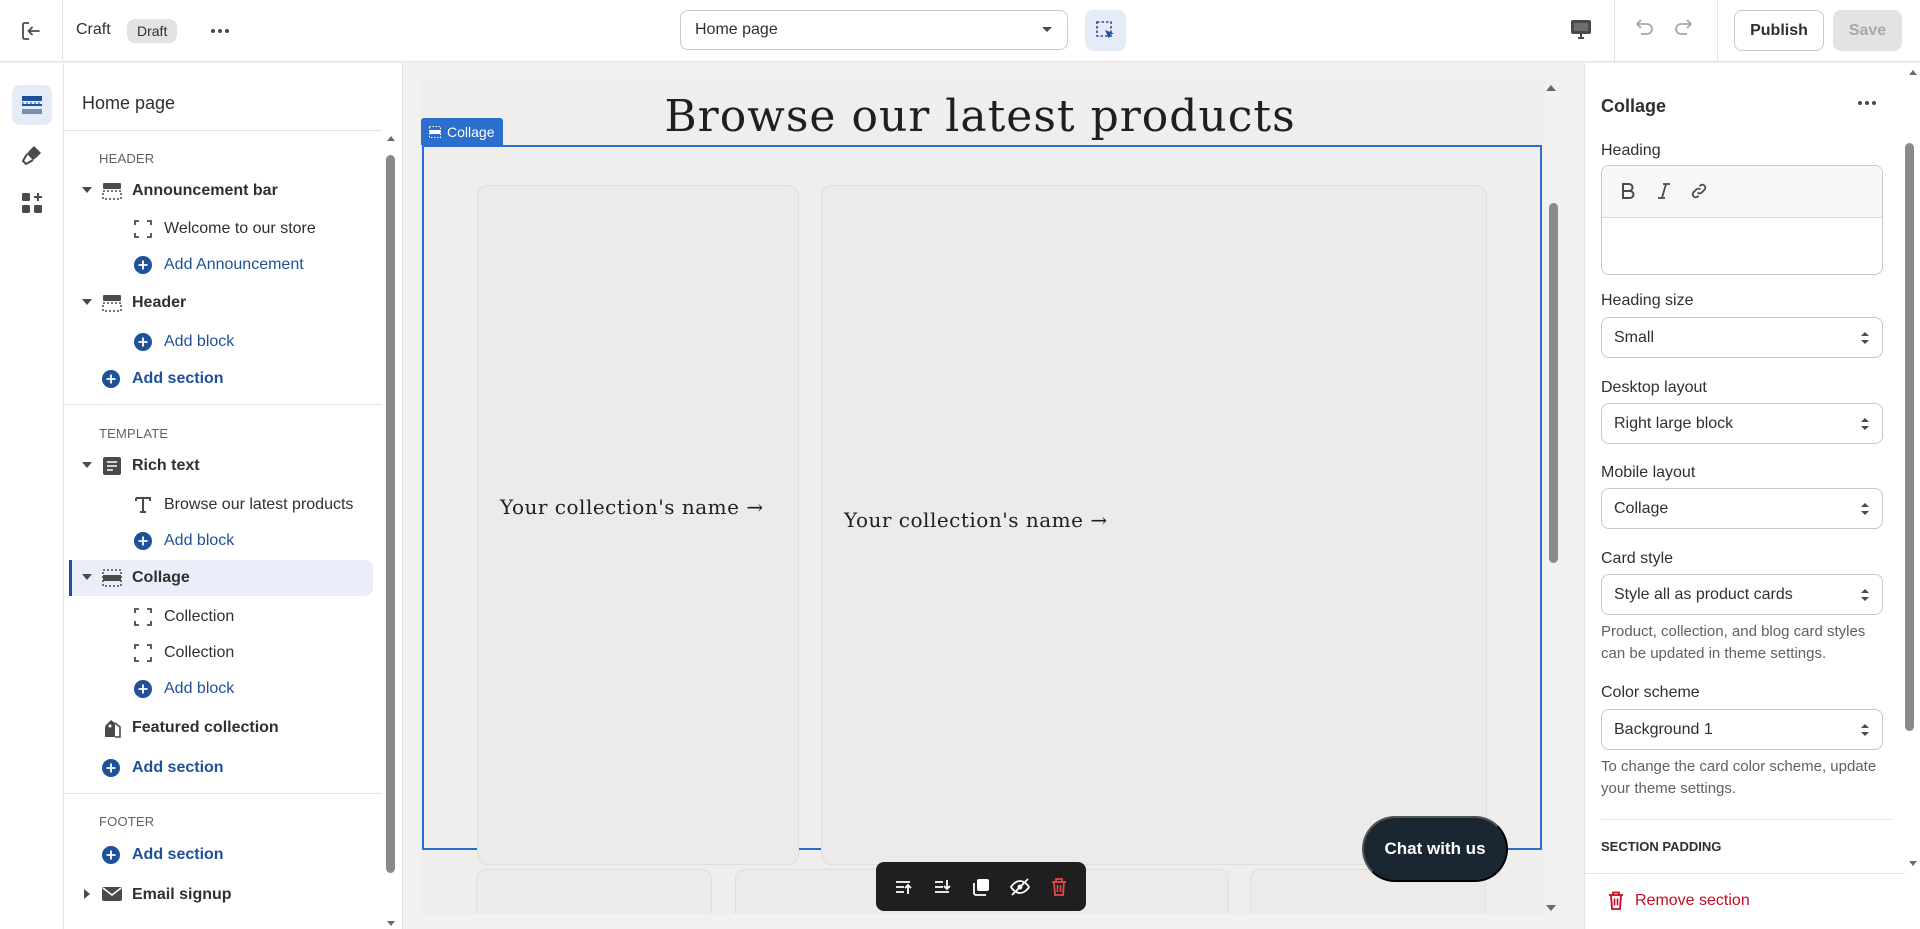  What do you see at coordinates (1634, 106) in the screenshot?
I see `settings-title: Collage` at bounding box center [1634, 106].